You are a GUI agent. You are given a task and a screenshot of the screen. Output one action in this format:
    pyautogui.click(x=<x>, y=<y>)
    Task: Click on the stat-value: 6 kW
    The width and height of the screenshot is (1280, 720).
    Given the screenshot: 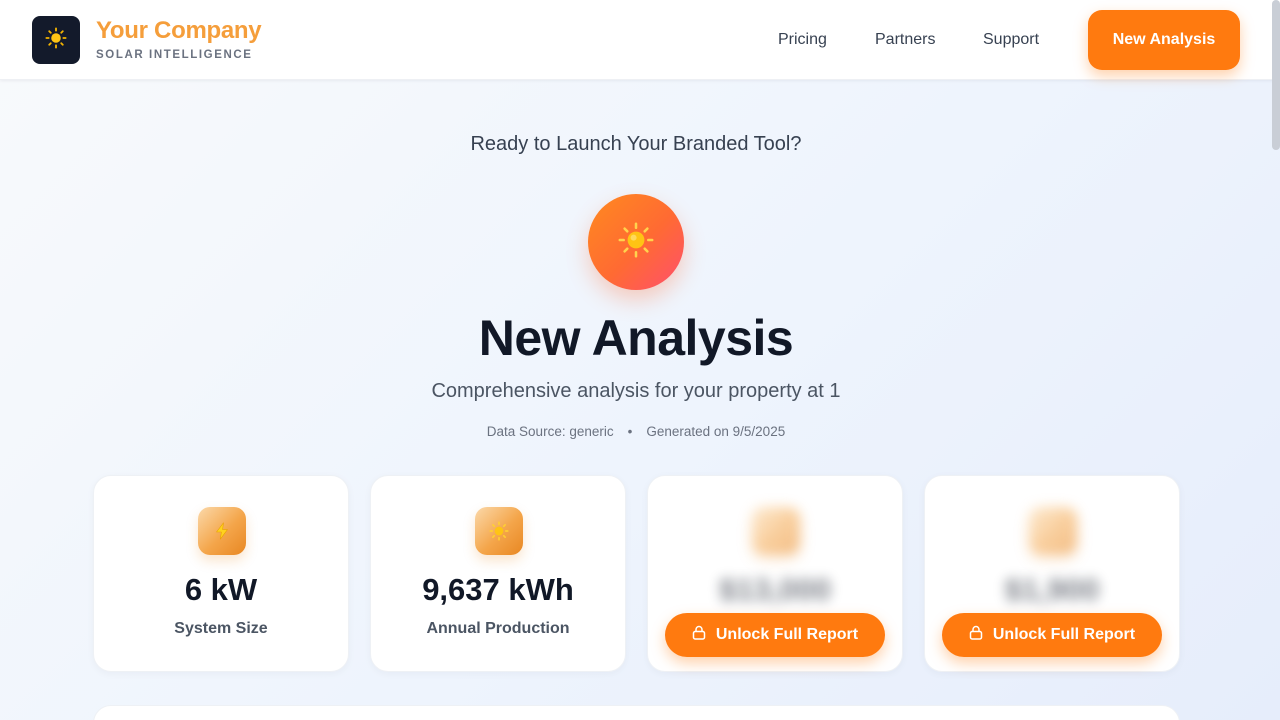 What is the action you would take?
    pyautogui.click(x=221, y=589)
    